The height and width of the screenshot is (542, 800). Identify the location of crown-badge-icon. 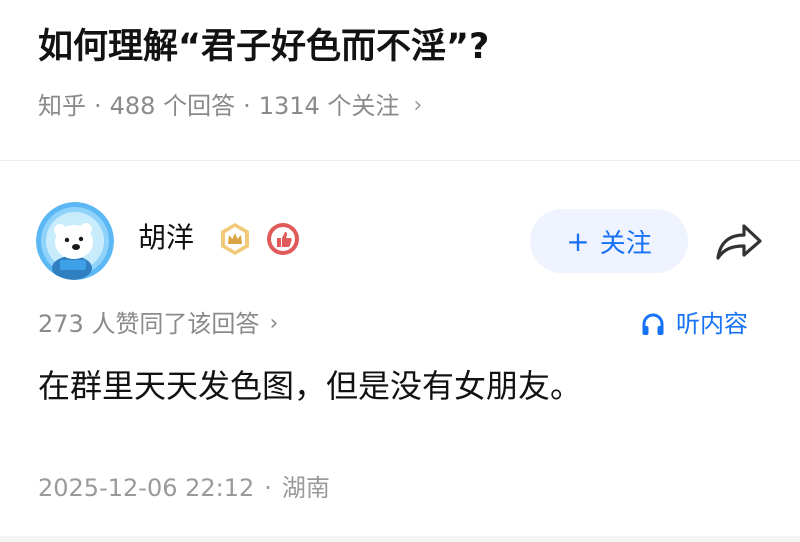
(235, 239).